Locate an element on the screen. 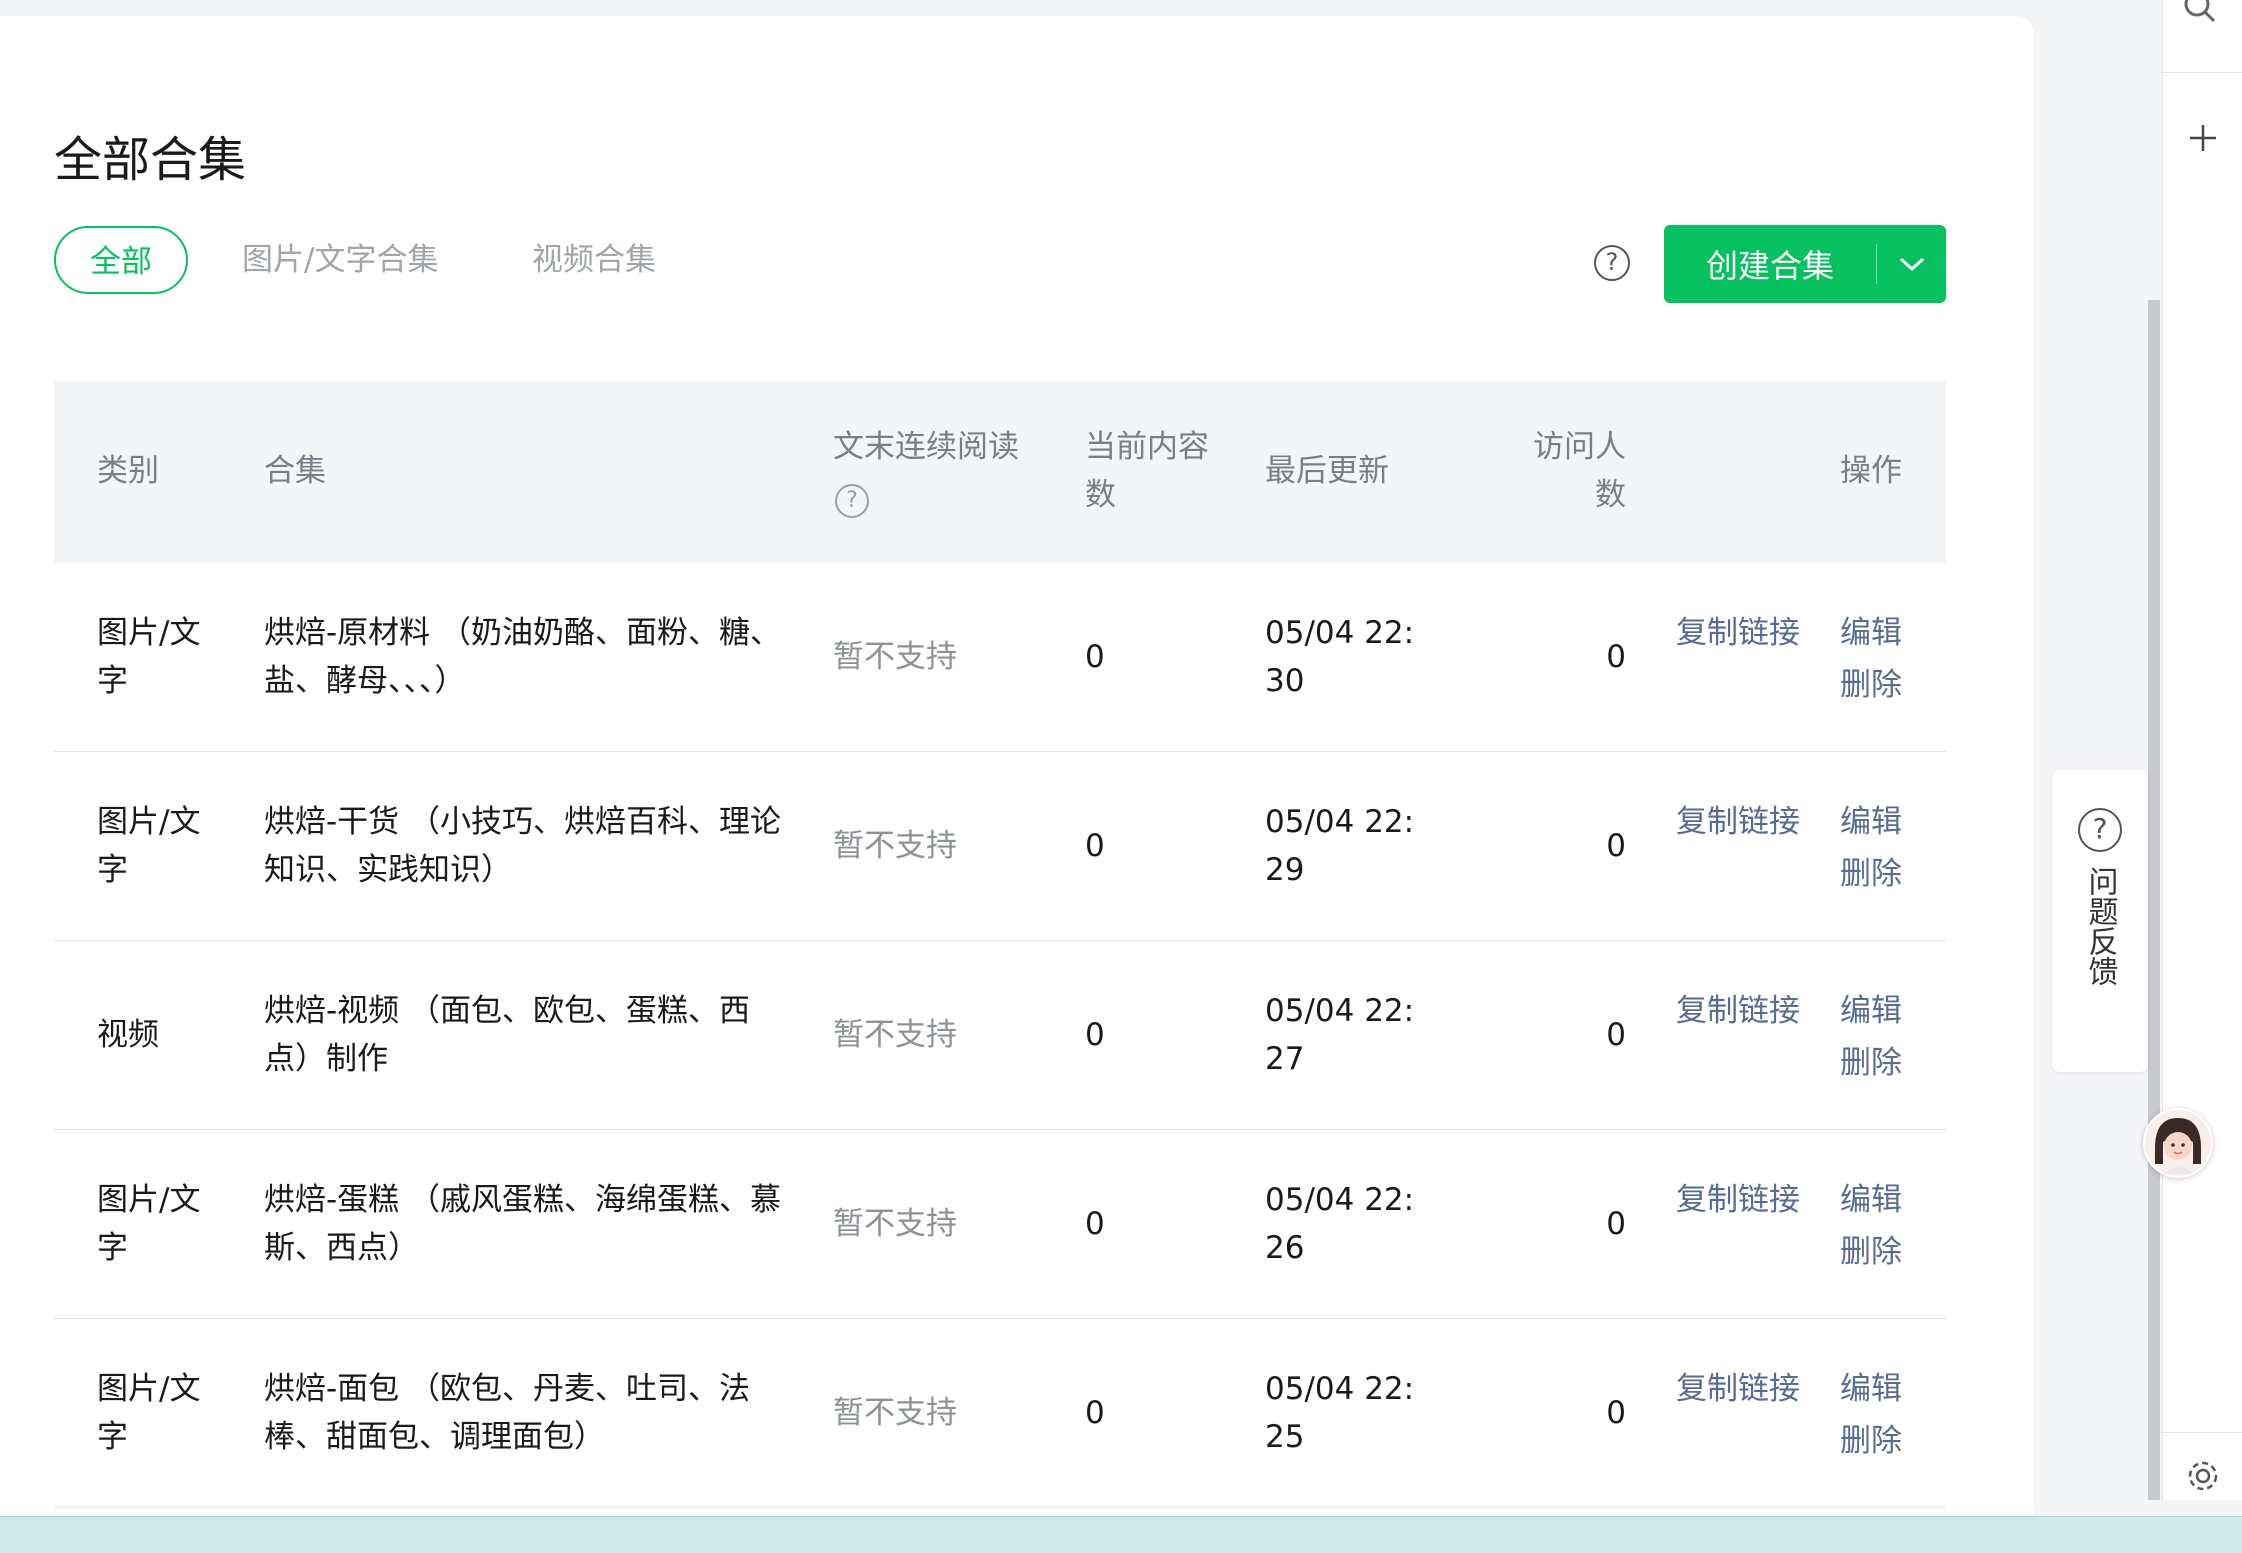  row-updated-line2: 27 is located at coordinates (1285, 1059).